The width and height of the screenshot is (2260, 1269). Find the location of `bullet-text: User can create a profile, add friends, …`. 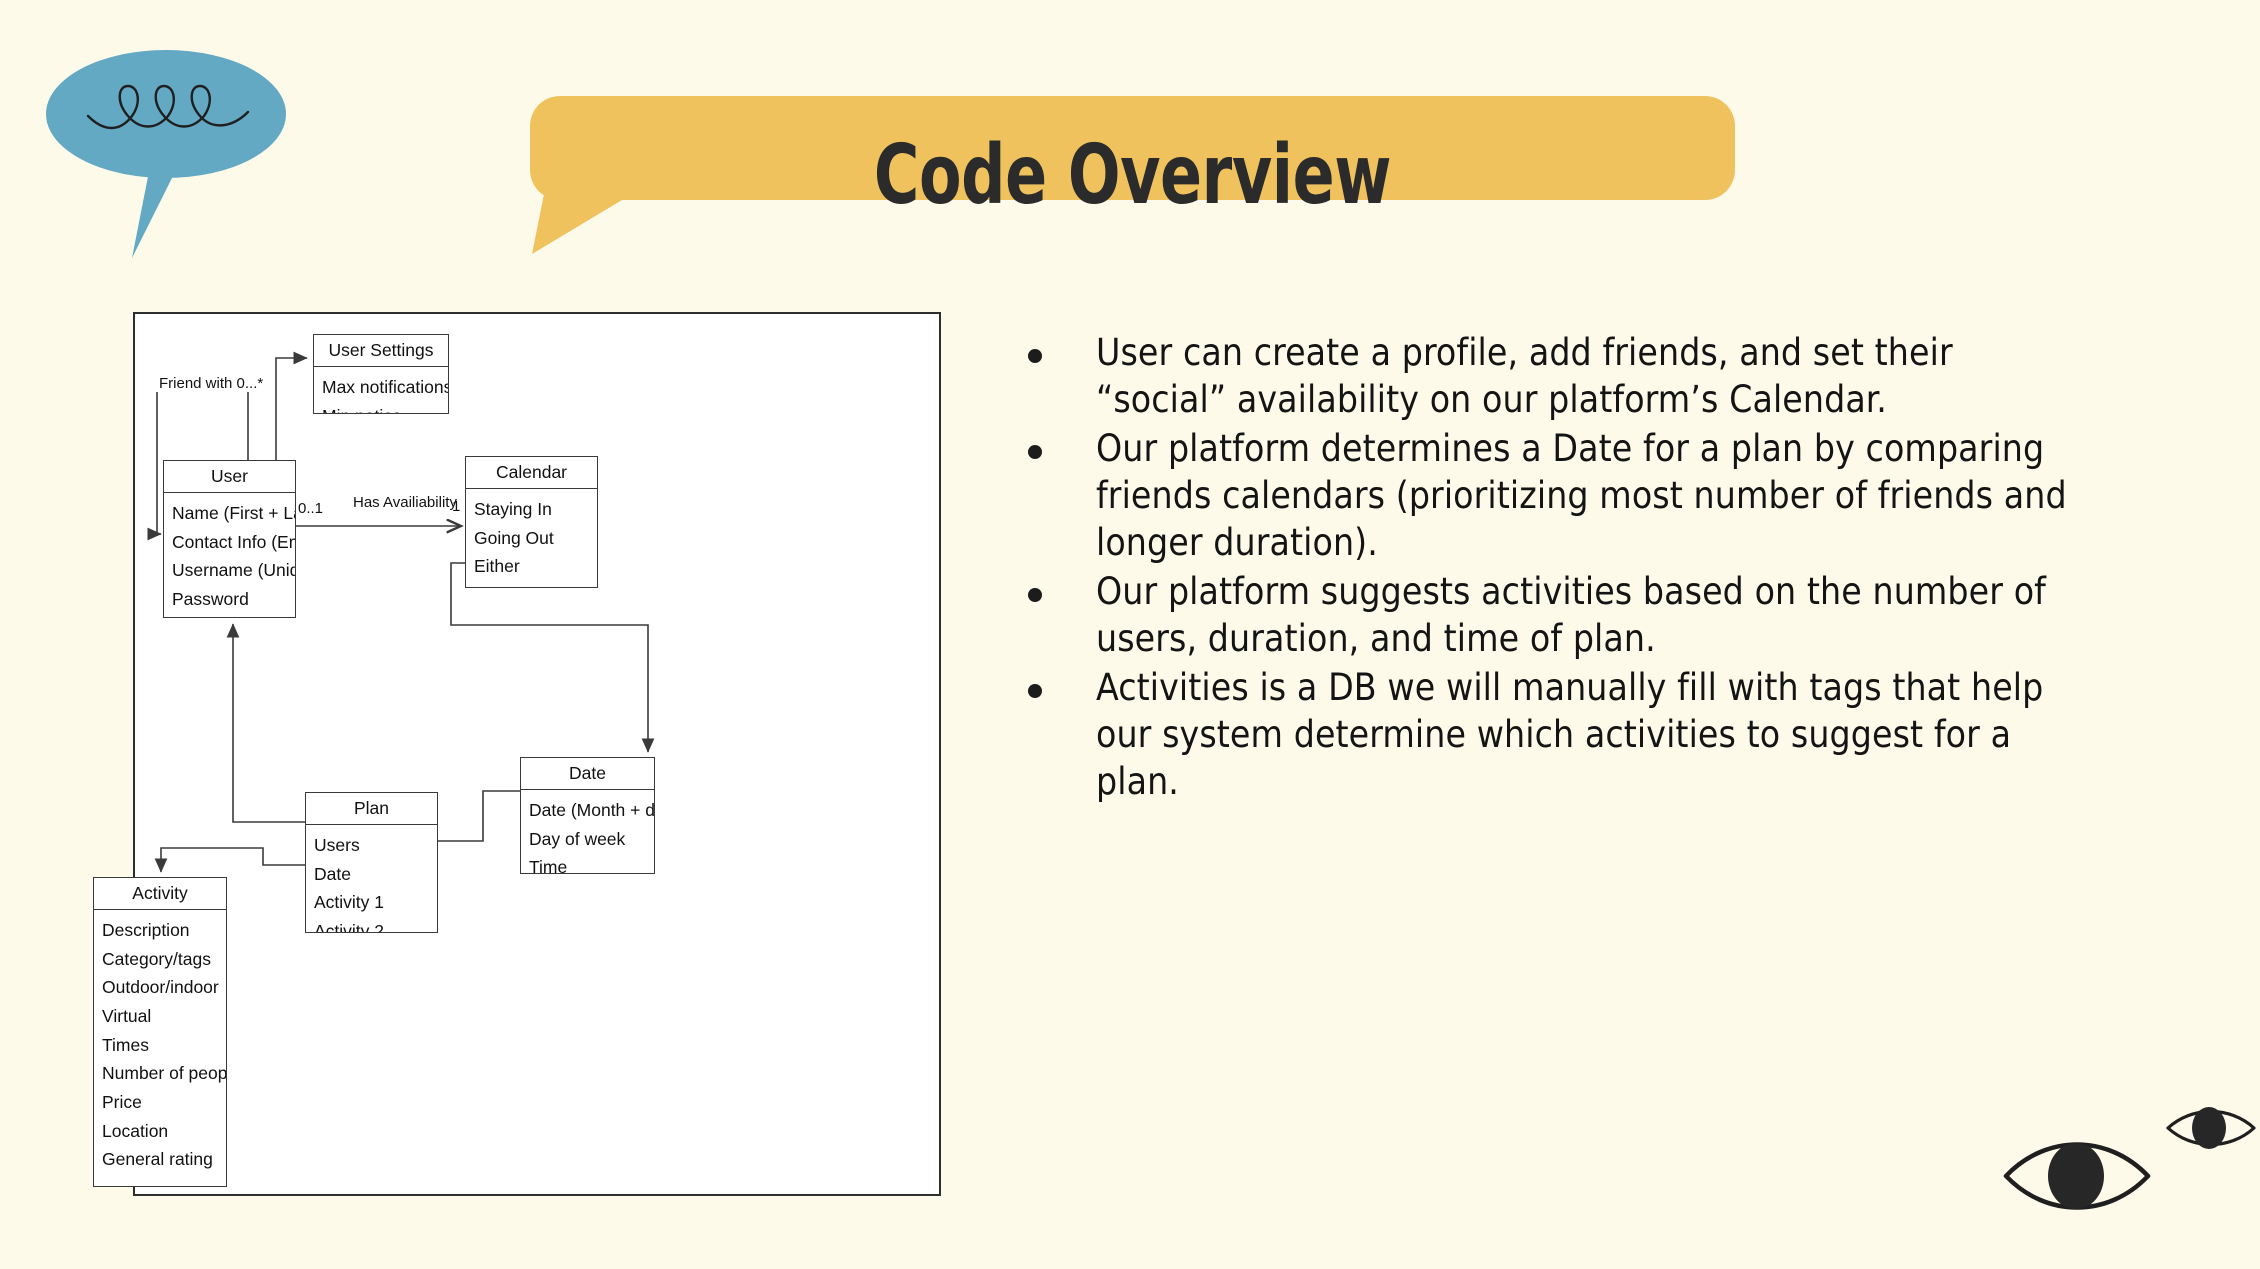

bullet-text: User can create a profile, add friends, … is located at coordinates (1524, 376).